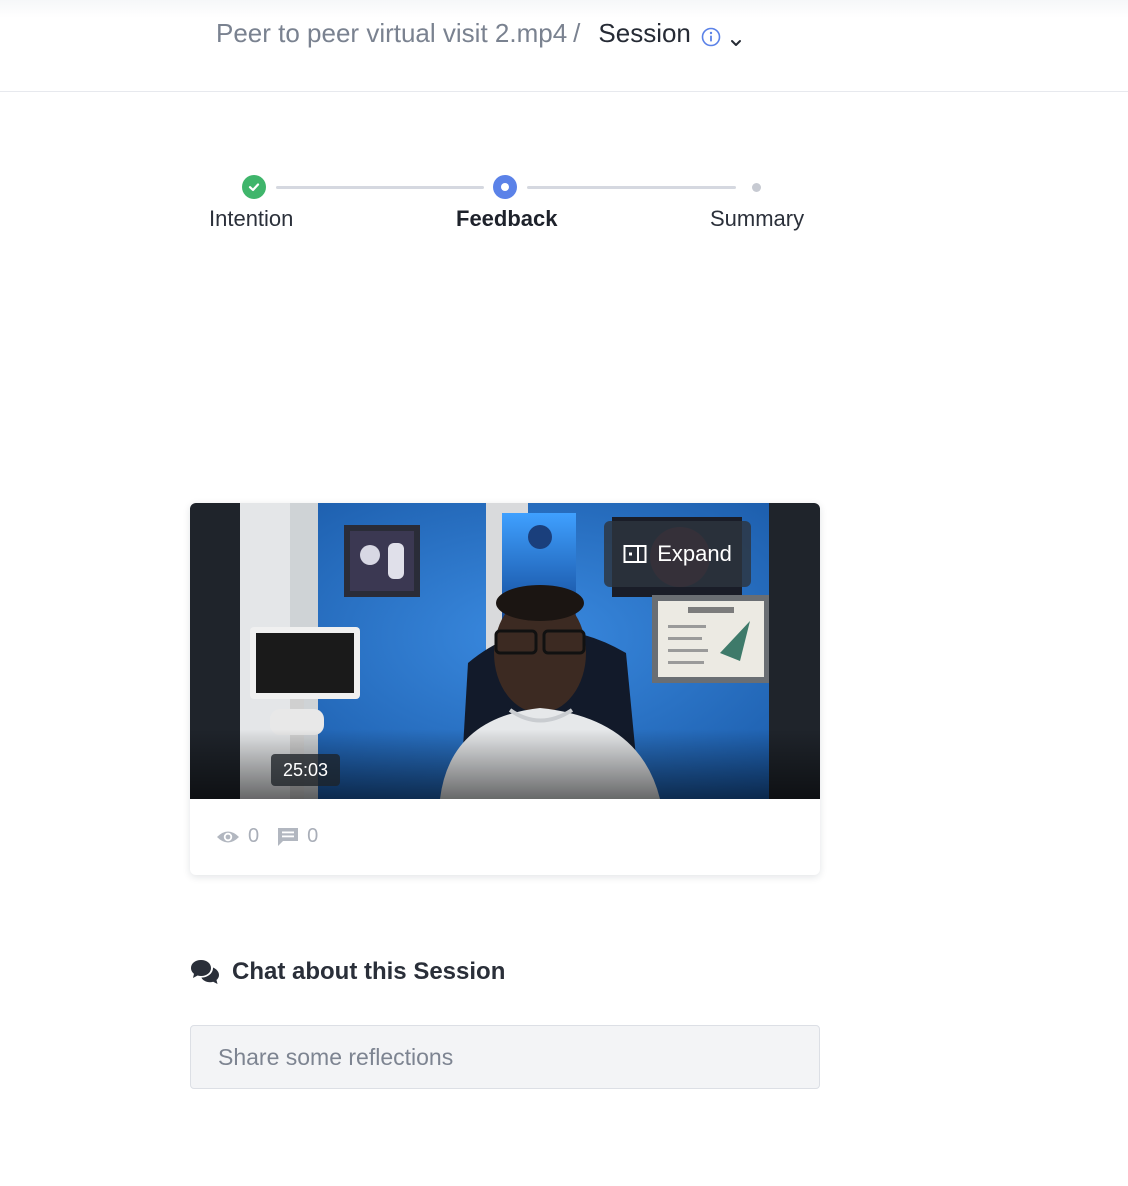 The height and width of the screenshot is (1186, 1128). I want to click on comment-icon, so click(288, 836).